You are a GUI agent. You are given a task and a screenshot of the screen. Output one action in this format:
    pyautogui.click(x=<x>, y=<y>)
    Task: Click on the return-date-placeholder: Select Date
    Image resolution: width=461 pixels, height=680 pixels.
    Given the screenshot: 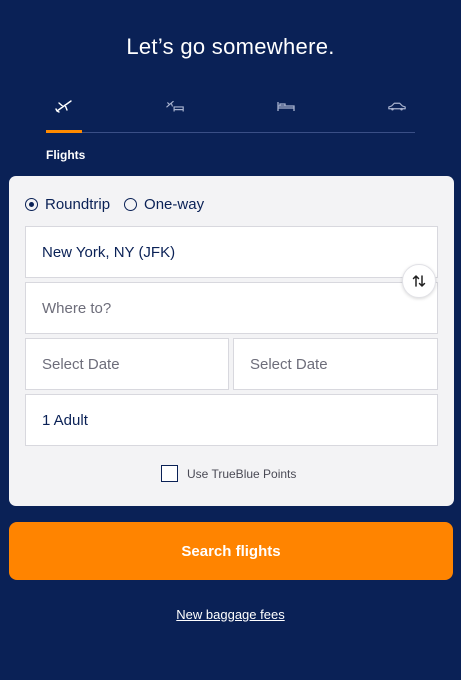 What is the action you would take?
    pyautogui.click(x=289, y=364)
    